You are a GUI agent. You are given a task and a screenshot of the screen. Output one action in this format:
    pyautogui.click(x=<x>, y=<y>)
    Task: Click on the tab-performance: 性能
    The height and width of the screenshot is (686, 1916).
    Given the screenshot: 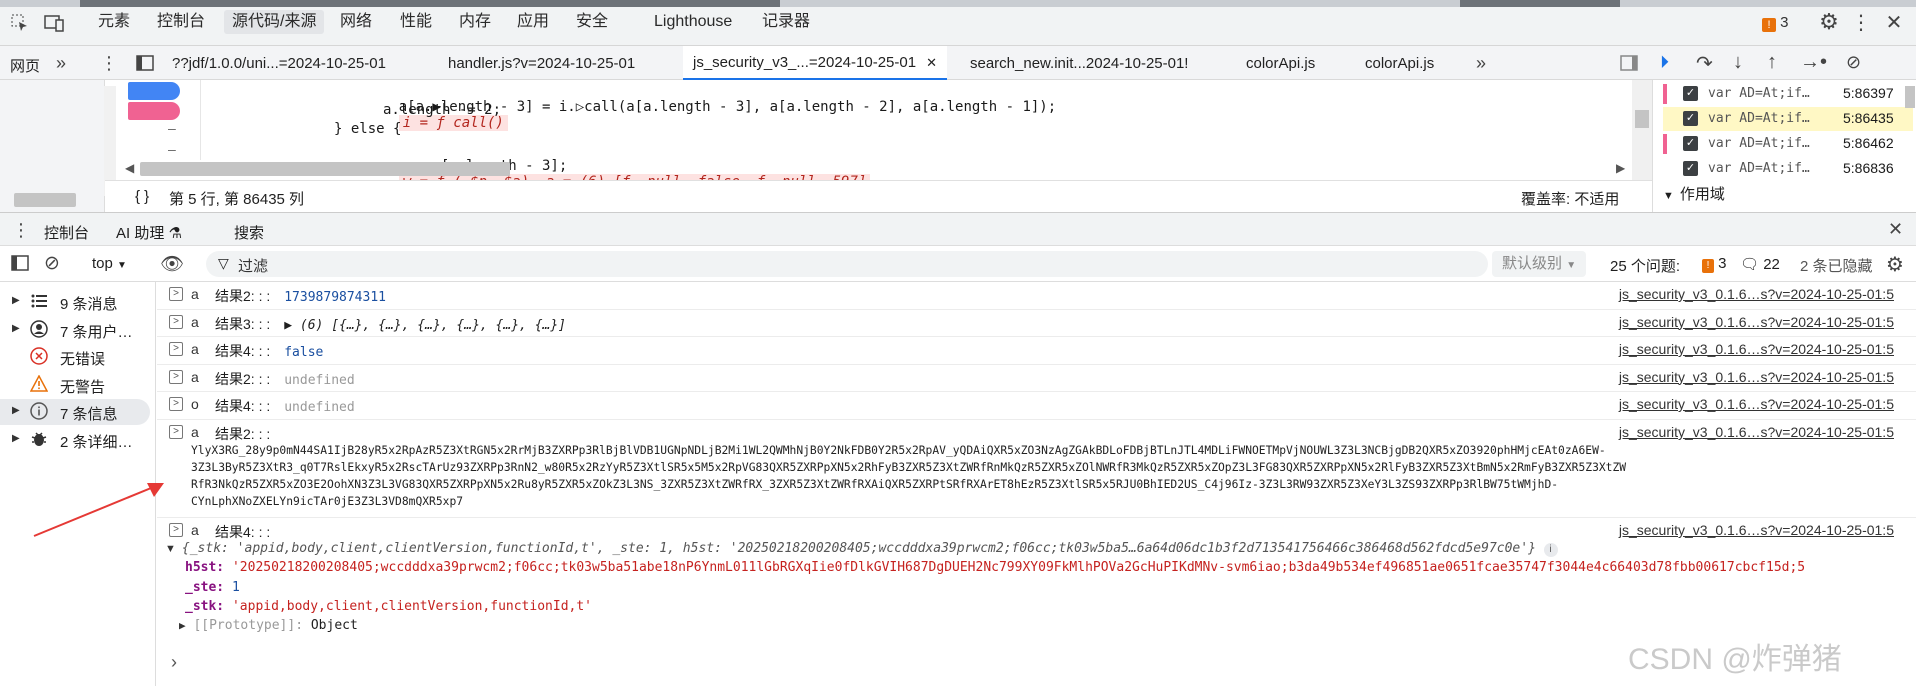 What is the action you would take?
    pyautogui.click(x=416, y=24)
    